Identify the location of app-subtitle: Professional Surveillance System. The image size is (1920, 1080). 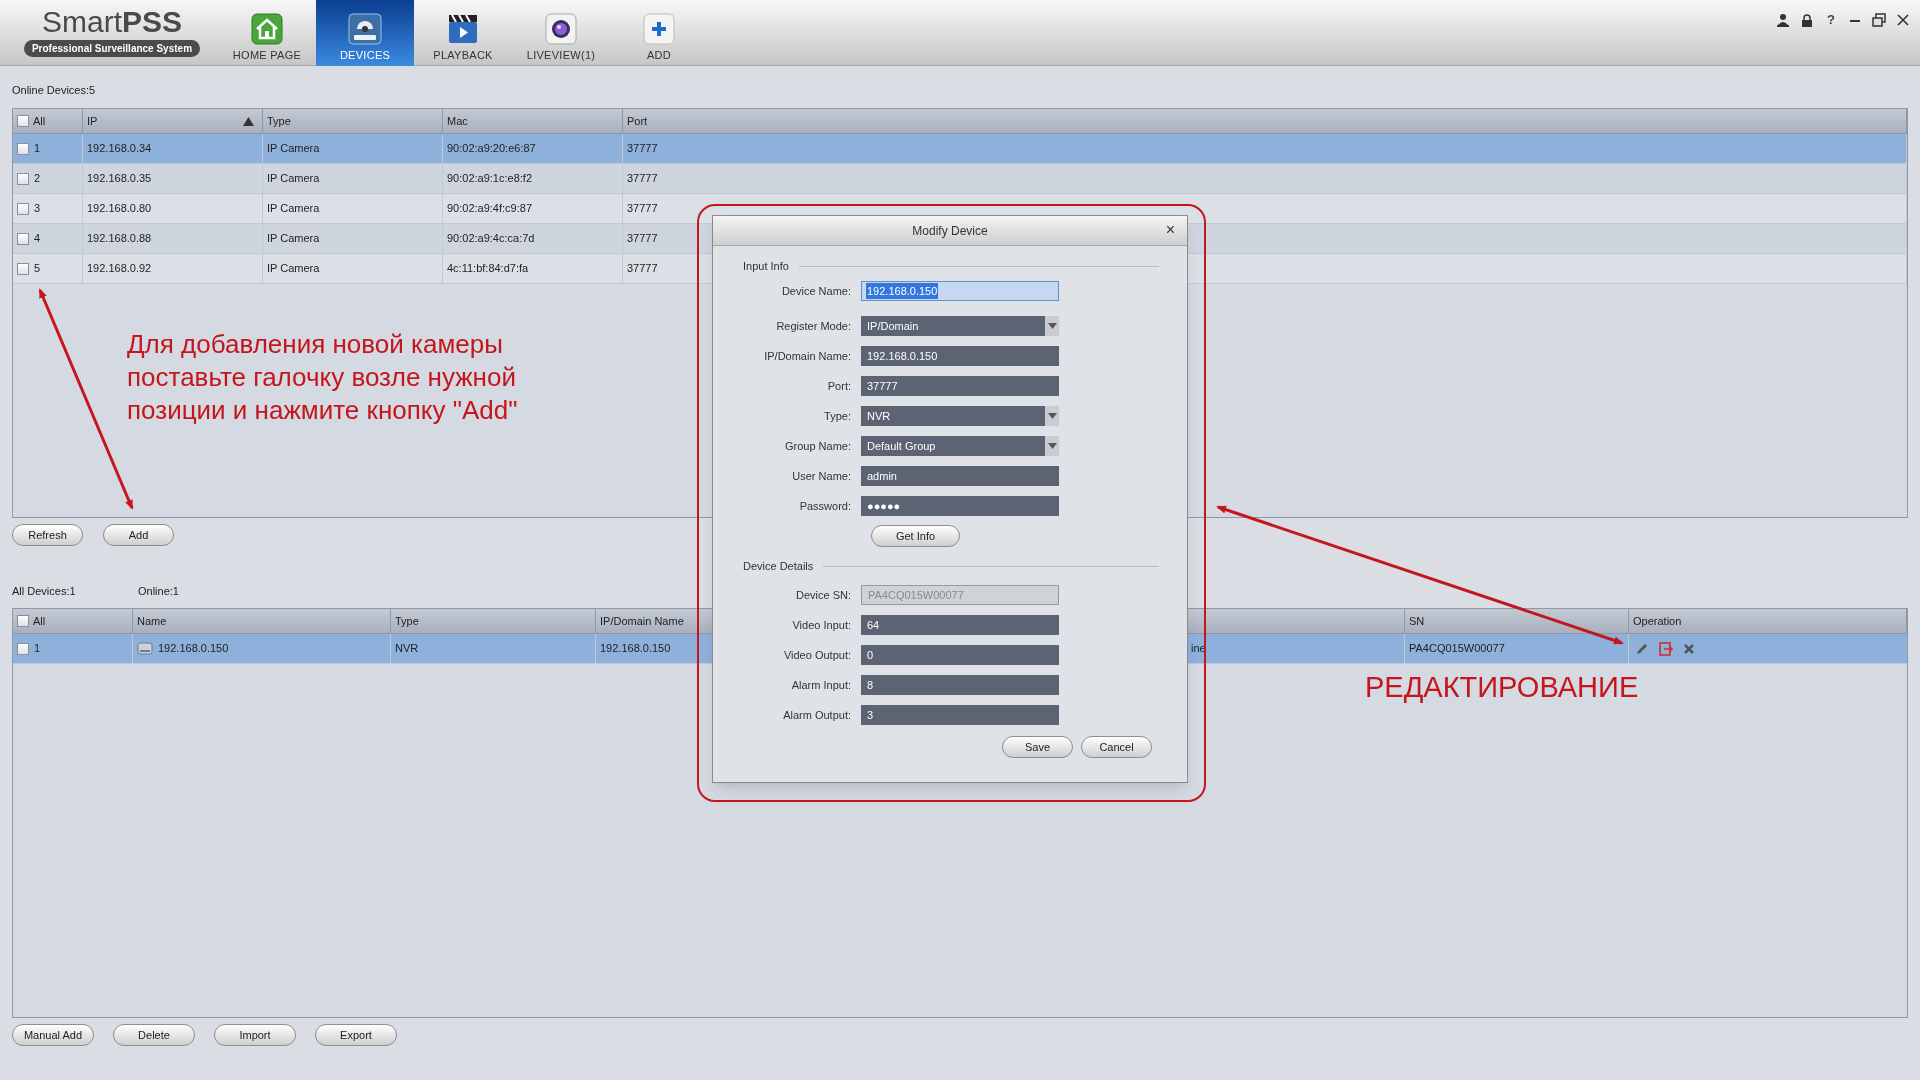
(112, 48).